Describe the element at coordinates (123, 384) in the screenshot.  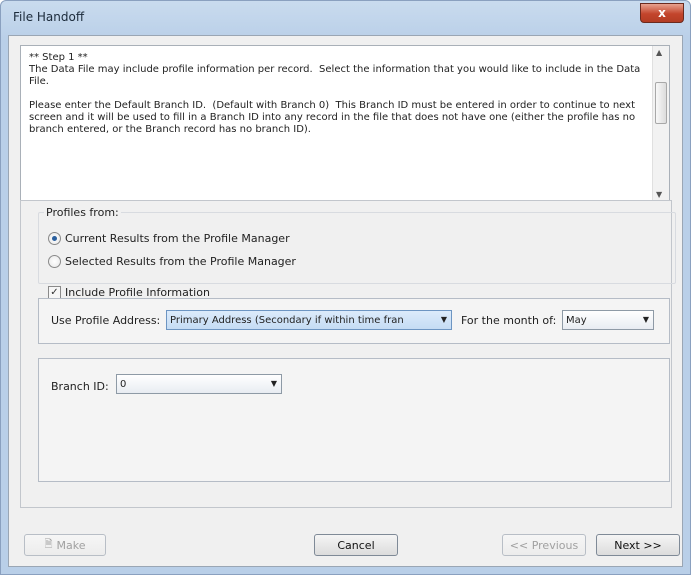
I see `branch-id-value: 0` at that location.